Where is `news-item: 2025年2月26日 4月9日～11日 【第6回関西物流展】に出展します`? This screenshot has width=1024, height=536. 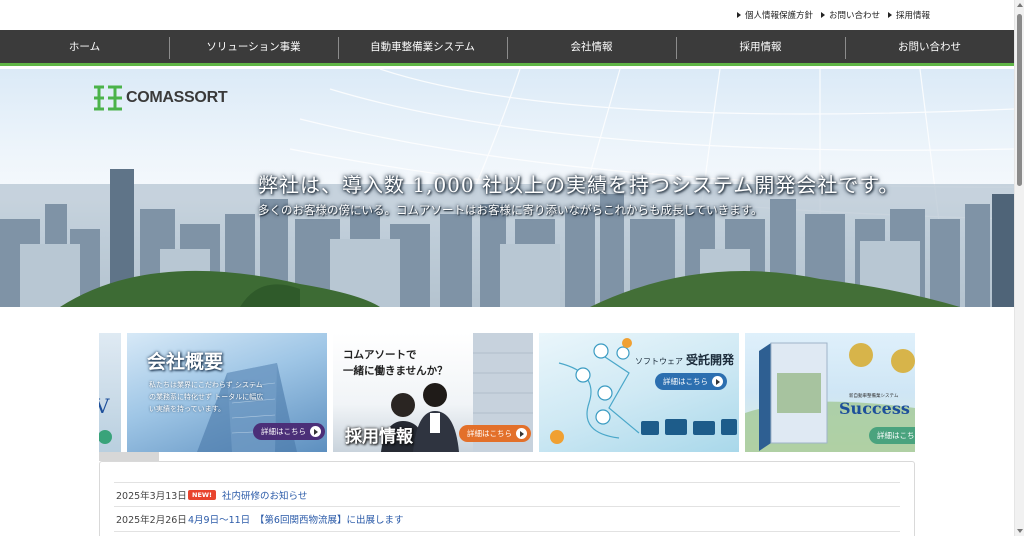 news-item: 2025年2月26日 4月9日～11日 【第6回関西物流展】に出展します is located at coordinates (507, 519).